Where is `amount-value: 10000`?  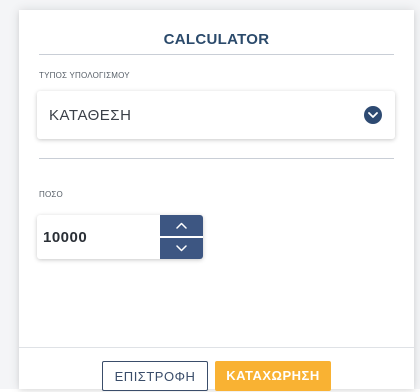 amount-value: 10000 is located at coordinates (65, 237).